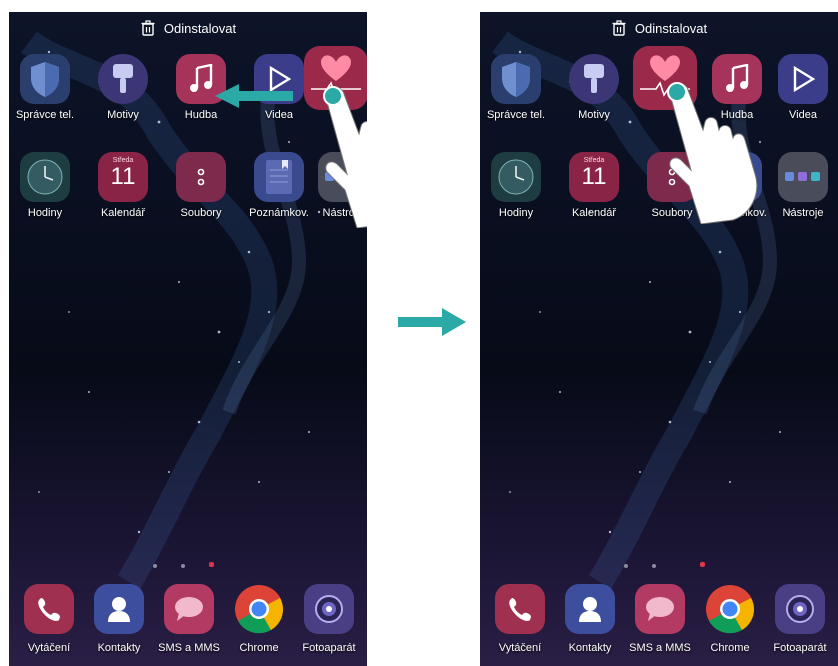 This screenshot has width=838, height=666. I want to click on drag-arrow-icon, so click(254, 96).